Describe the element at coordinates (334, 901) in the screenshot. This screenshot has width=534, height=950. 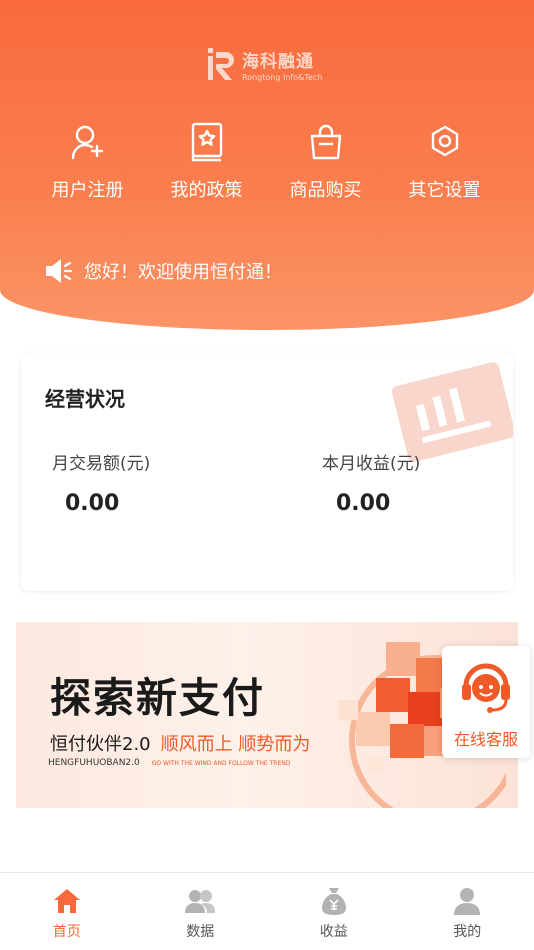
I see `money-bag-icon` at that location.